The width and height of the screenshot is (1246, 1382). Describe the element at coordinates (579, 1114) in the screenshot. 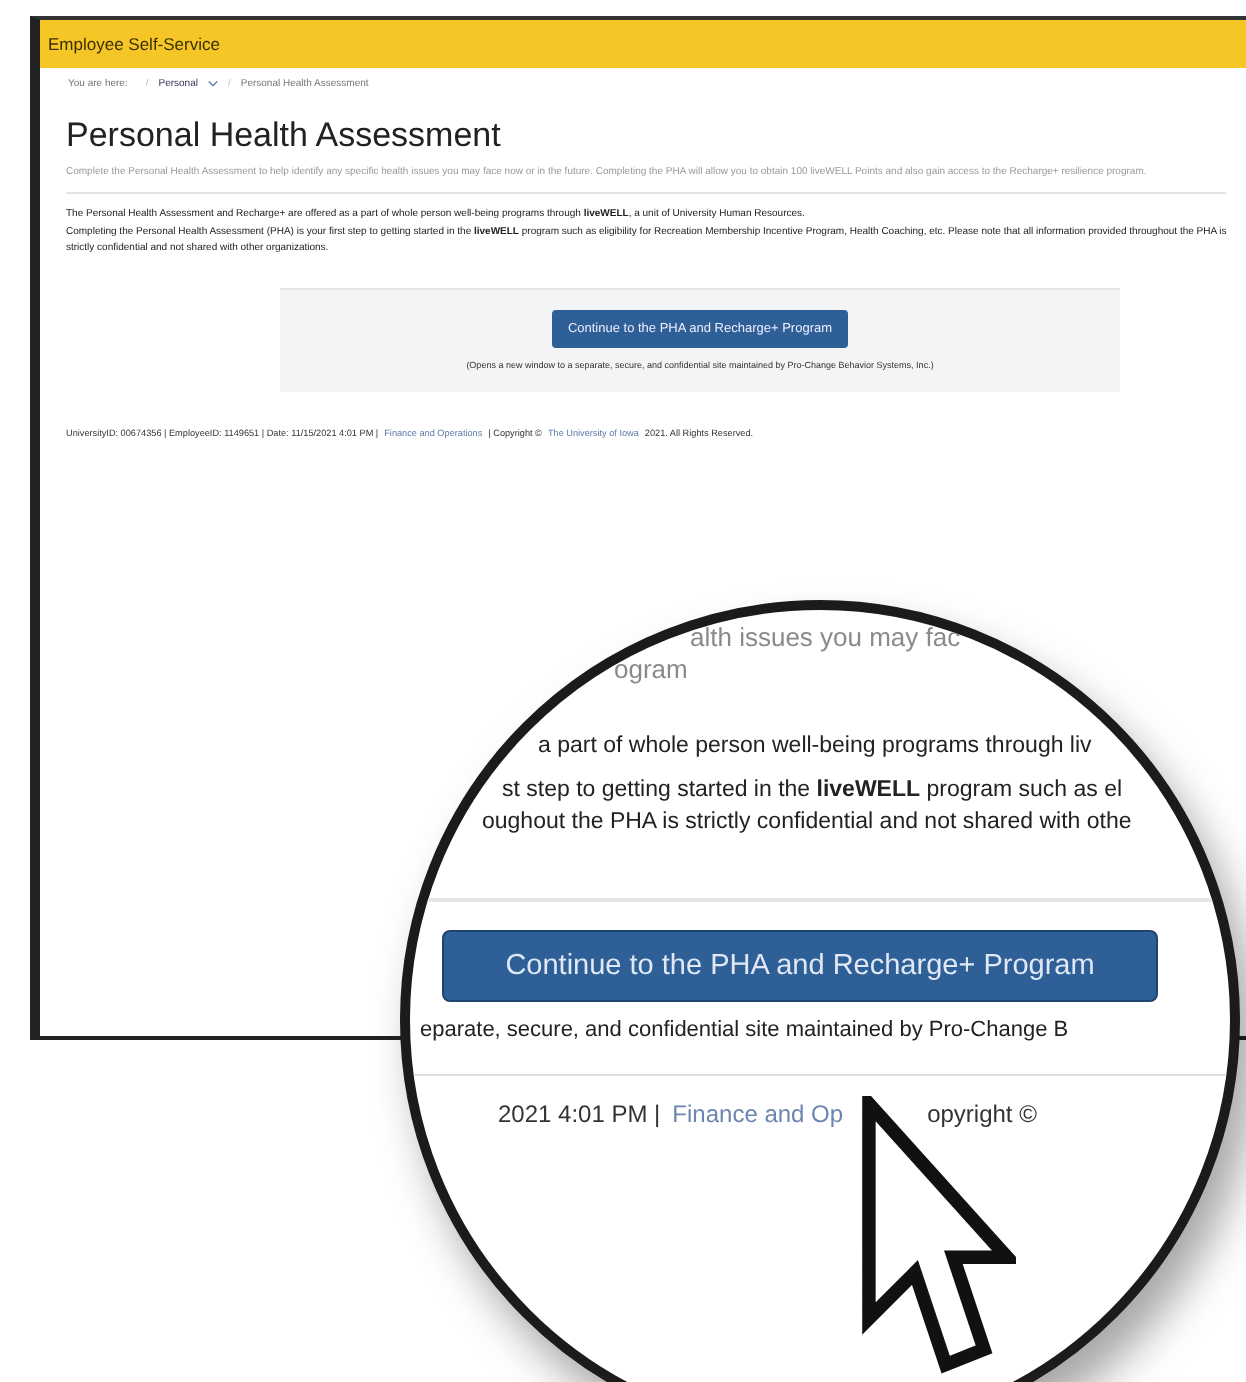

I see `magnified-text: 2021 4:01 PM |` at that location.